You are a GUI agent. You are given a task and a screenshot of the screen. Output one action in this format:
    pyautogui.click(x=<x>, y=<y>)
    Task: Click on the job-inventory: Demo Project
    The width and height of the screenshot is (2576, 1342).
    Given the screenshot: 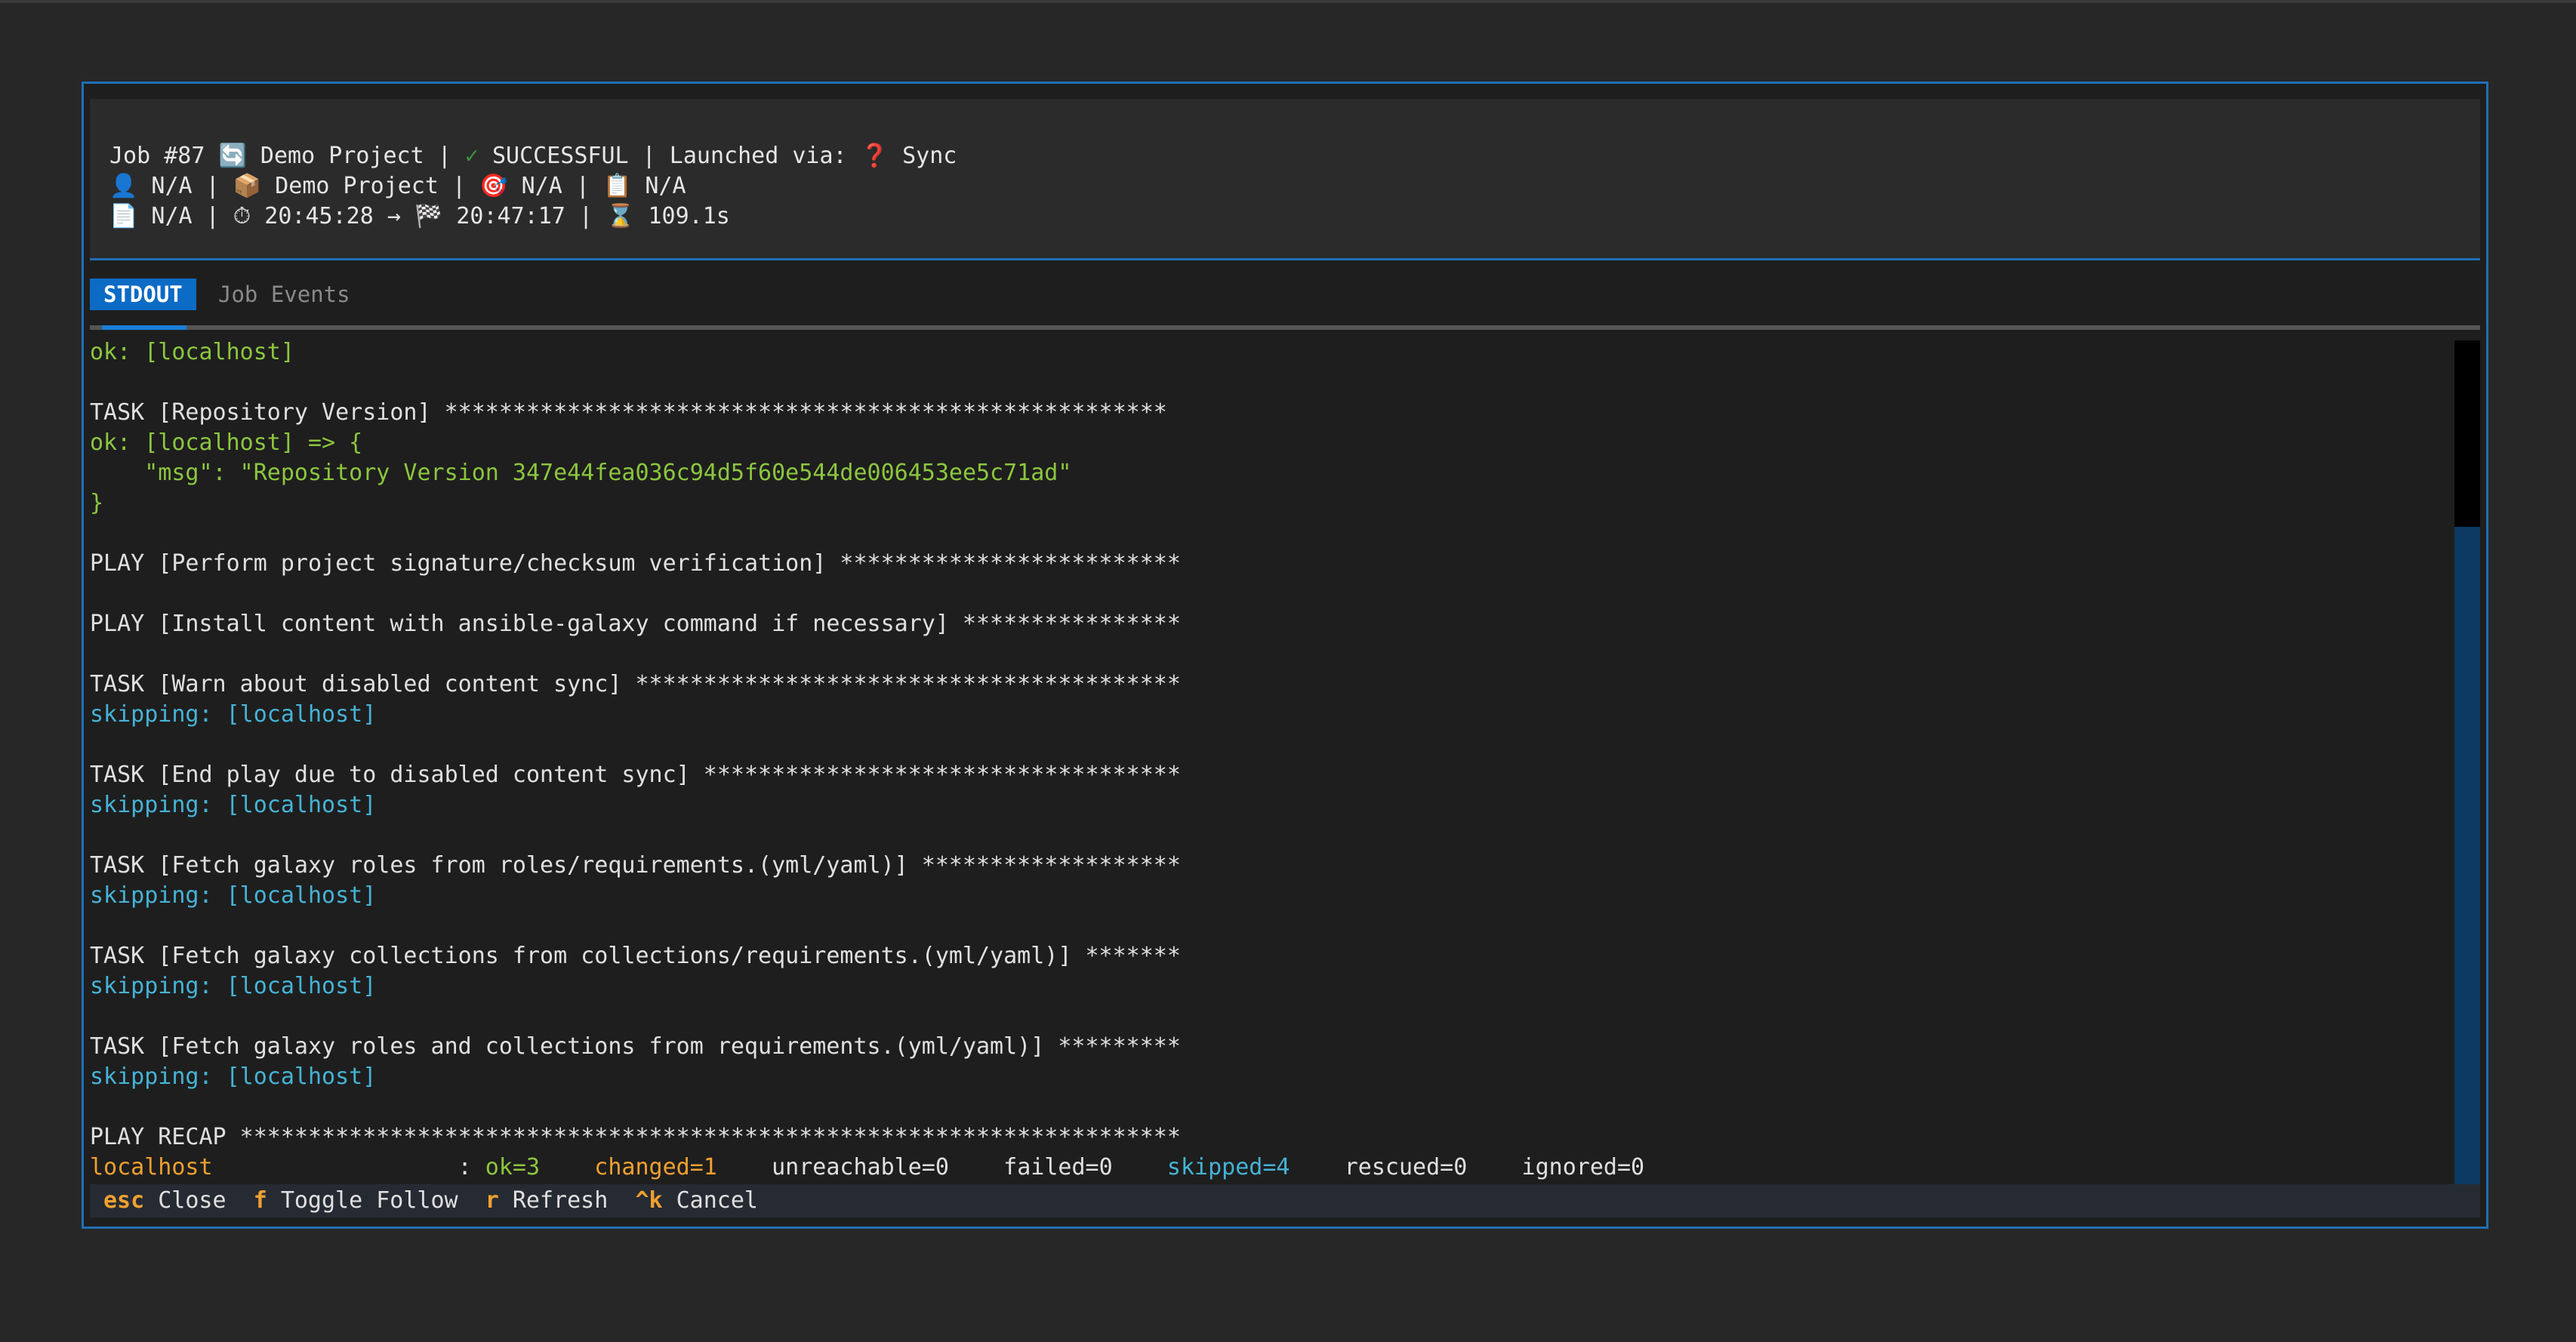 What is the action you would take?
    pyautogui.click(x=357, y=186)
    